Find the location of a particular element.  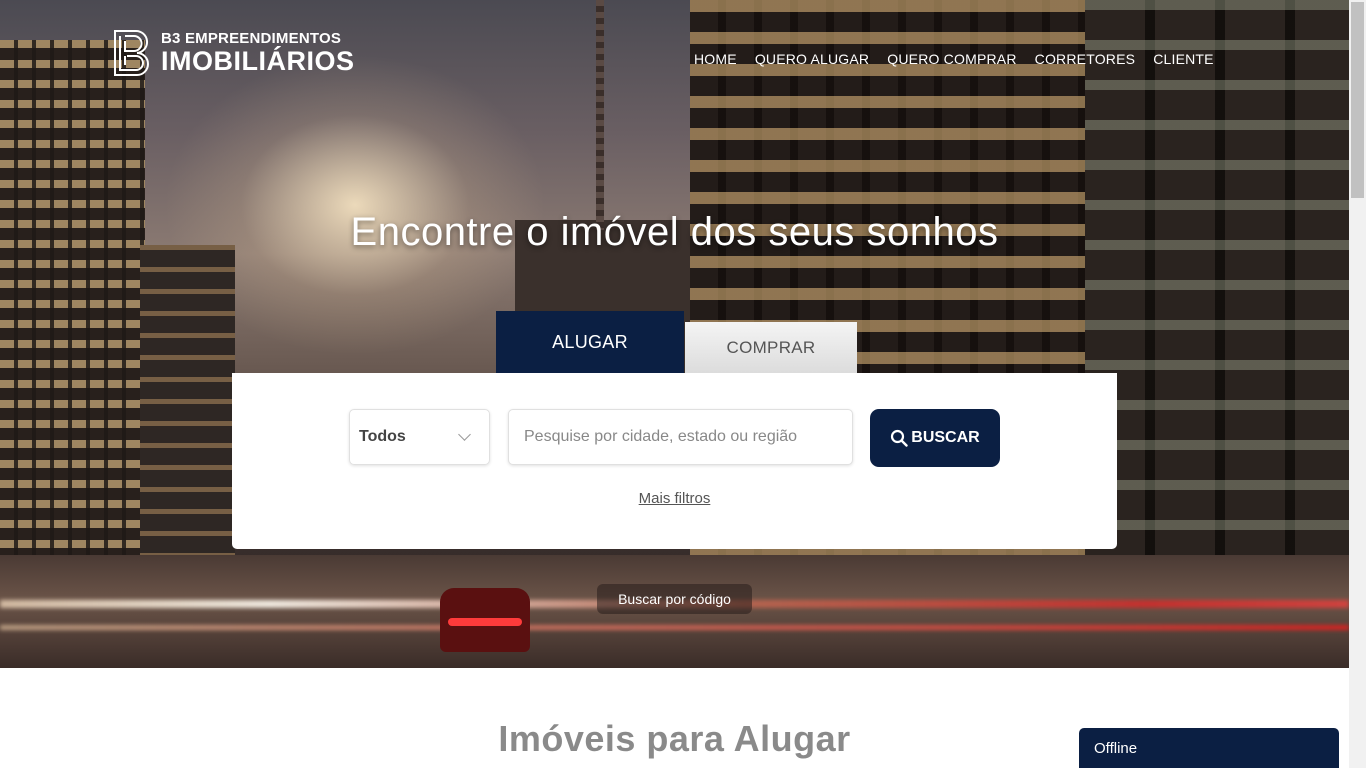

page-scrollbar is located at coordinates (1357, 384).